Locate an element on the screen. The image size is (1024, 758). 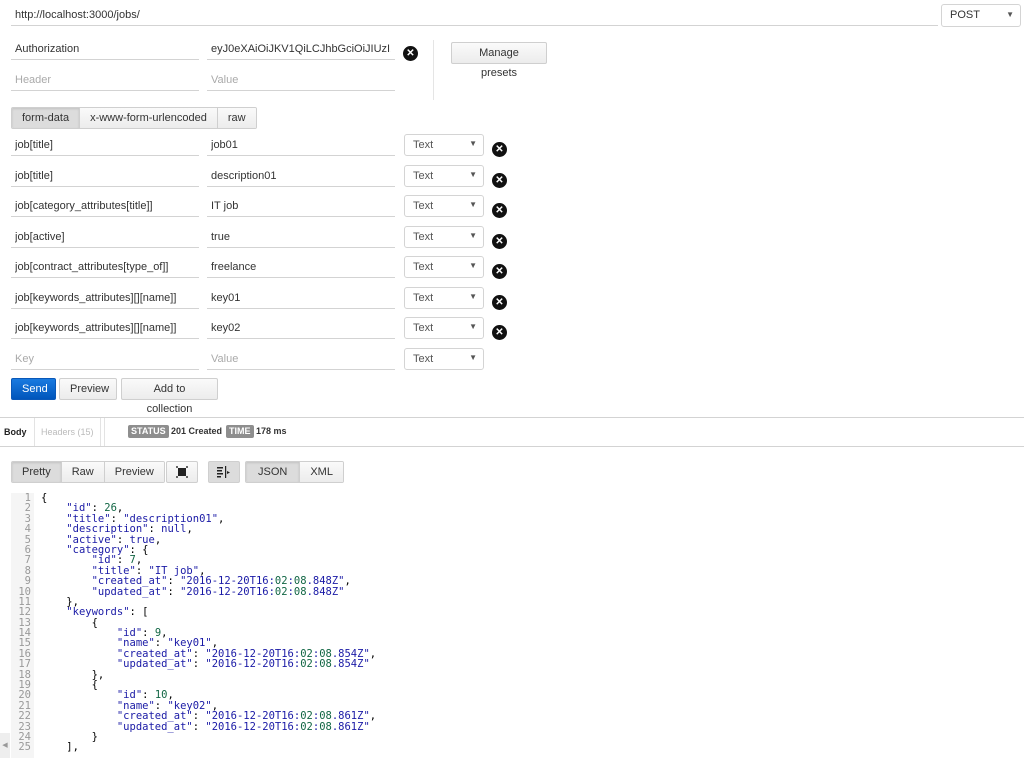
line-number: 4 is located at coordinates (27, 529).